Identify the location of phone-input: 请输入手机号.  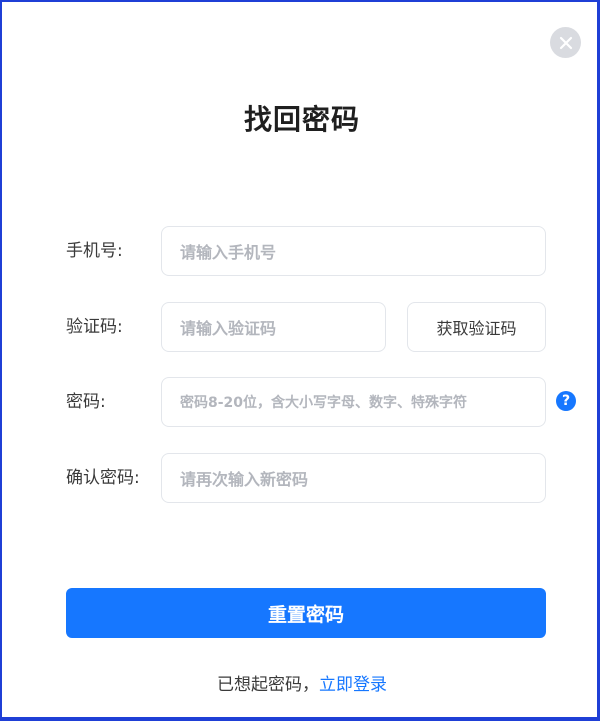
(353, 251).